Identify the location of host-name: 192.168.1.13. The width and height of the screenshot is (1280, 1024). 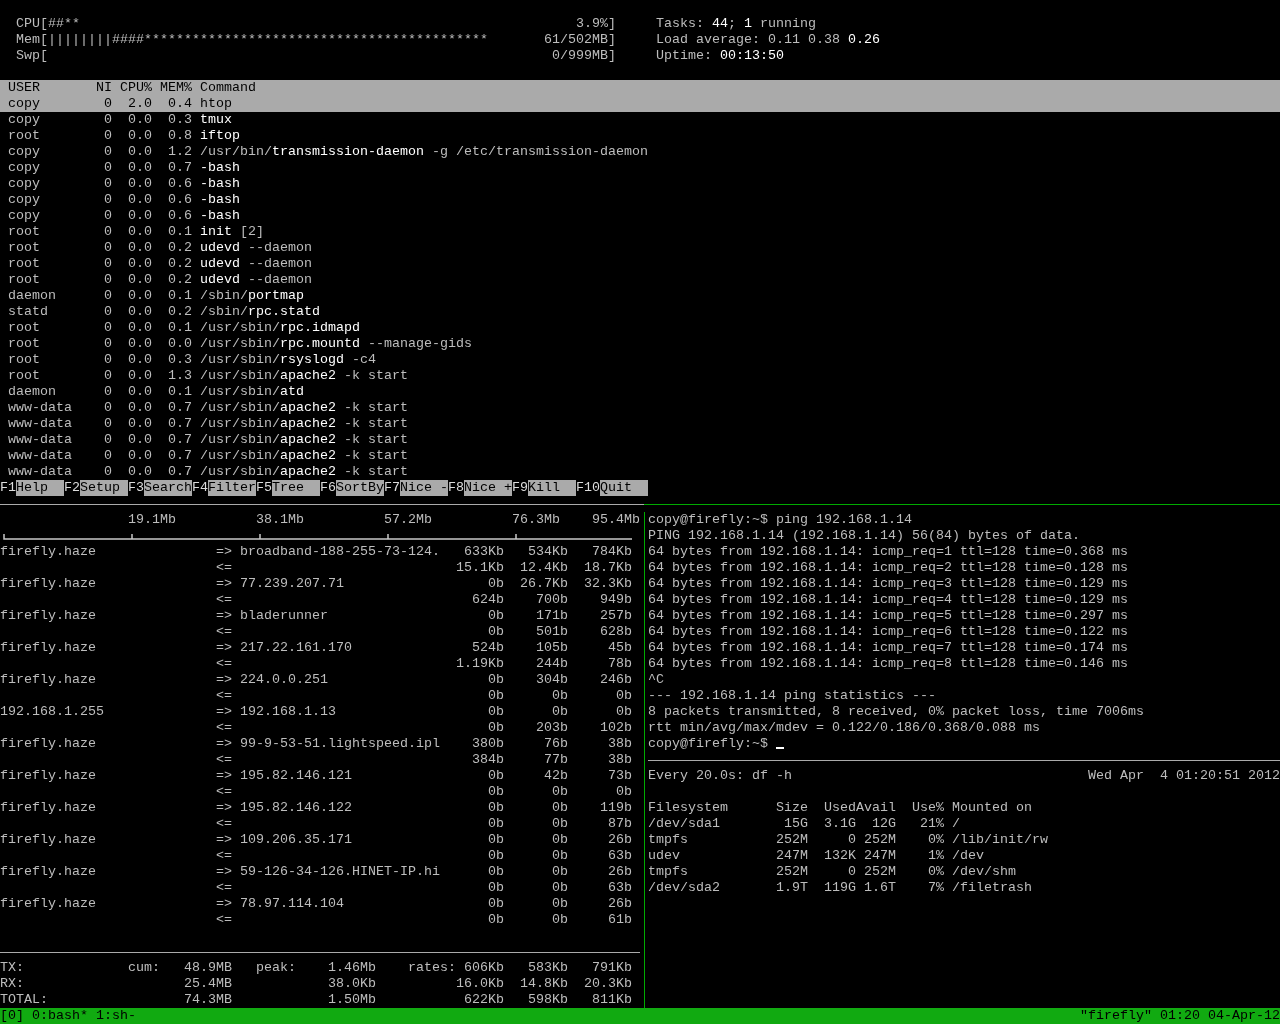
(288, 712).